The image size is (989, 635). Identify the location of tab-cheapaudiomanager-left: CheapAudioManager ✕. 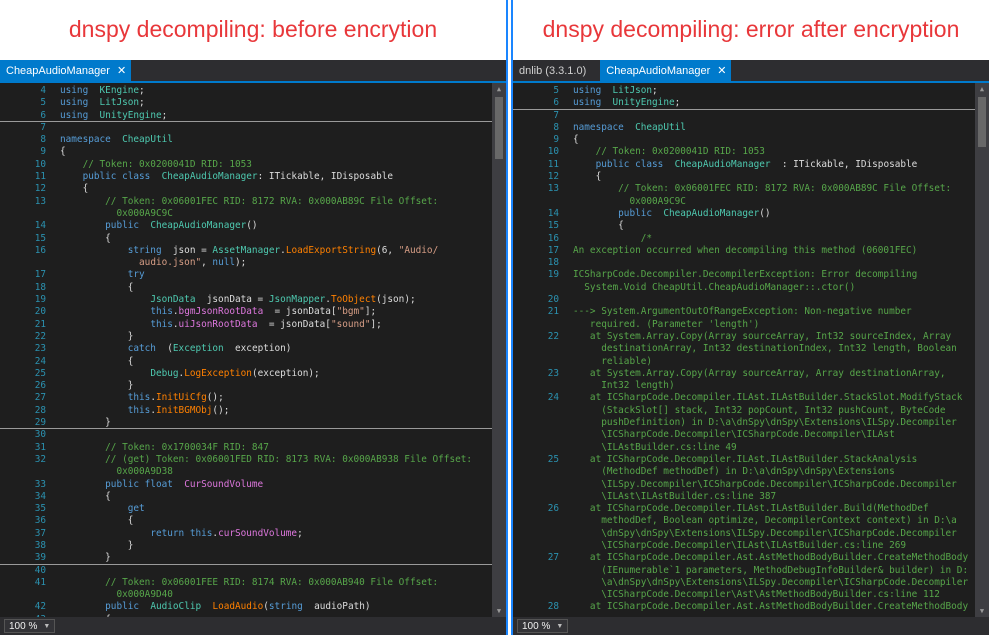
(66, 70).